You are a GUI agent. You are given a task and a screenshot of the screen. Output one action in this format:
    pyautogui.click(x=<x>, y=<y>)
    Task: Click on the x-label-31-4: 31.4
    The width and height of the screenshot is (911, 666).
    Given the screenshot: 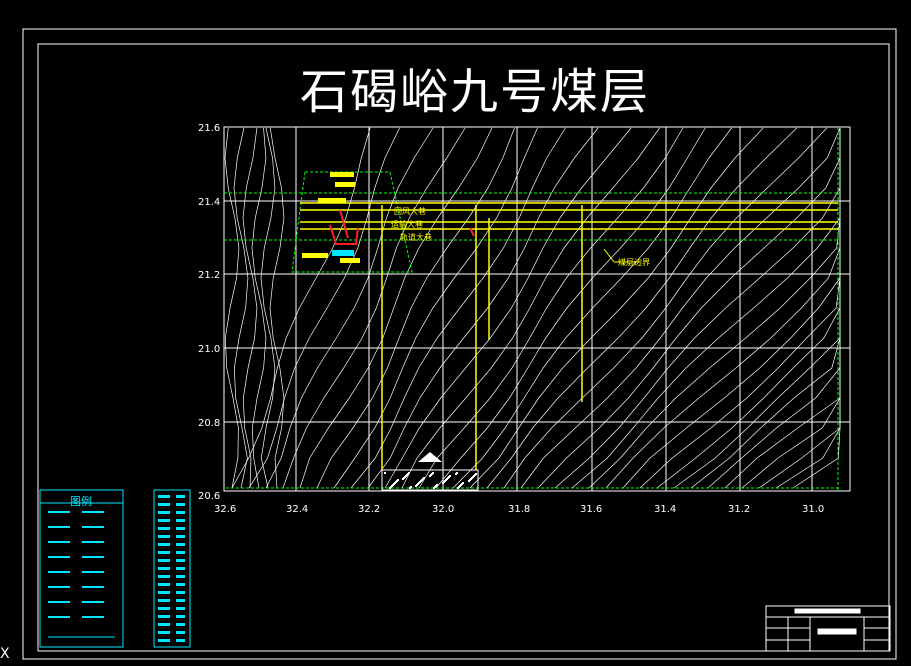 What is the action you would take?
    pyautogui.click(x=665, y=509)
    